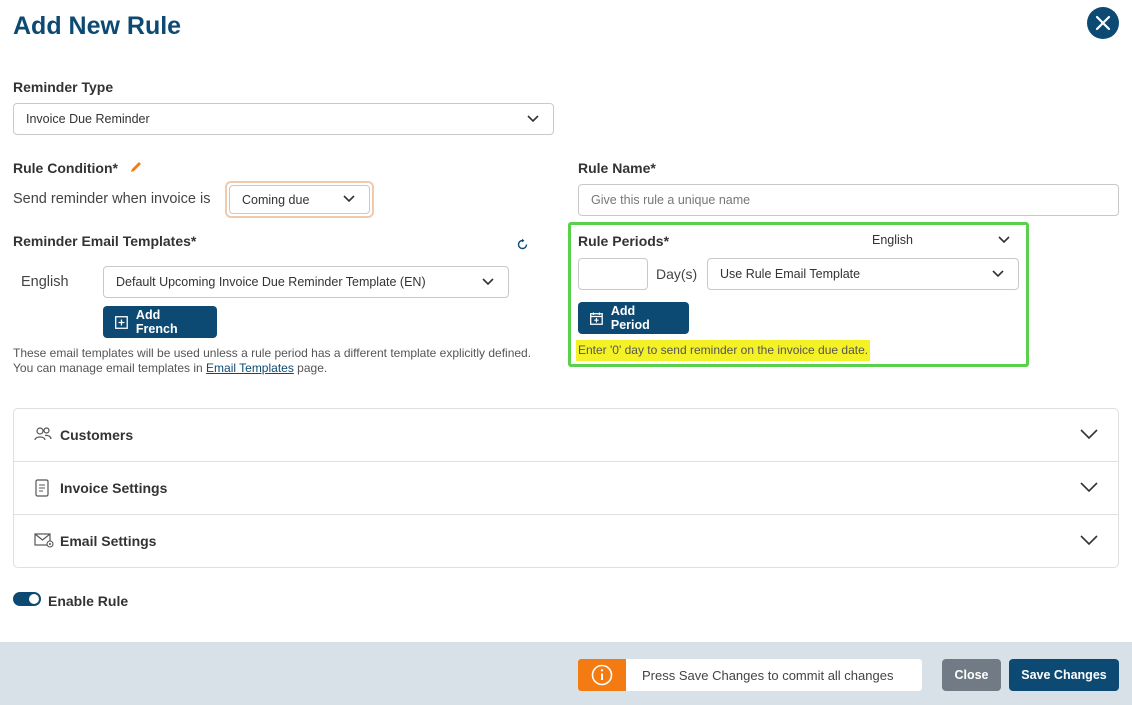 The width and height of the screenshot is (1132, 705). What do you see at coordinates (156, 322) in the screenshot?
I see `add-french-label: Add French` at bounding box center [156, 322].